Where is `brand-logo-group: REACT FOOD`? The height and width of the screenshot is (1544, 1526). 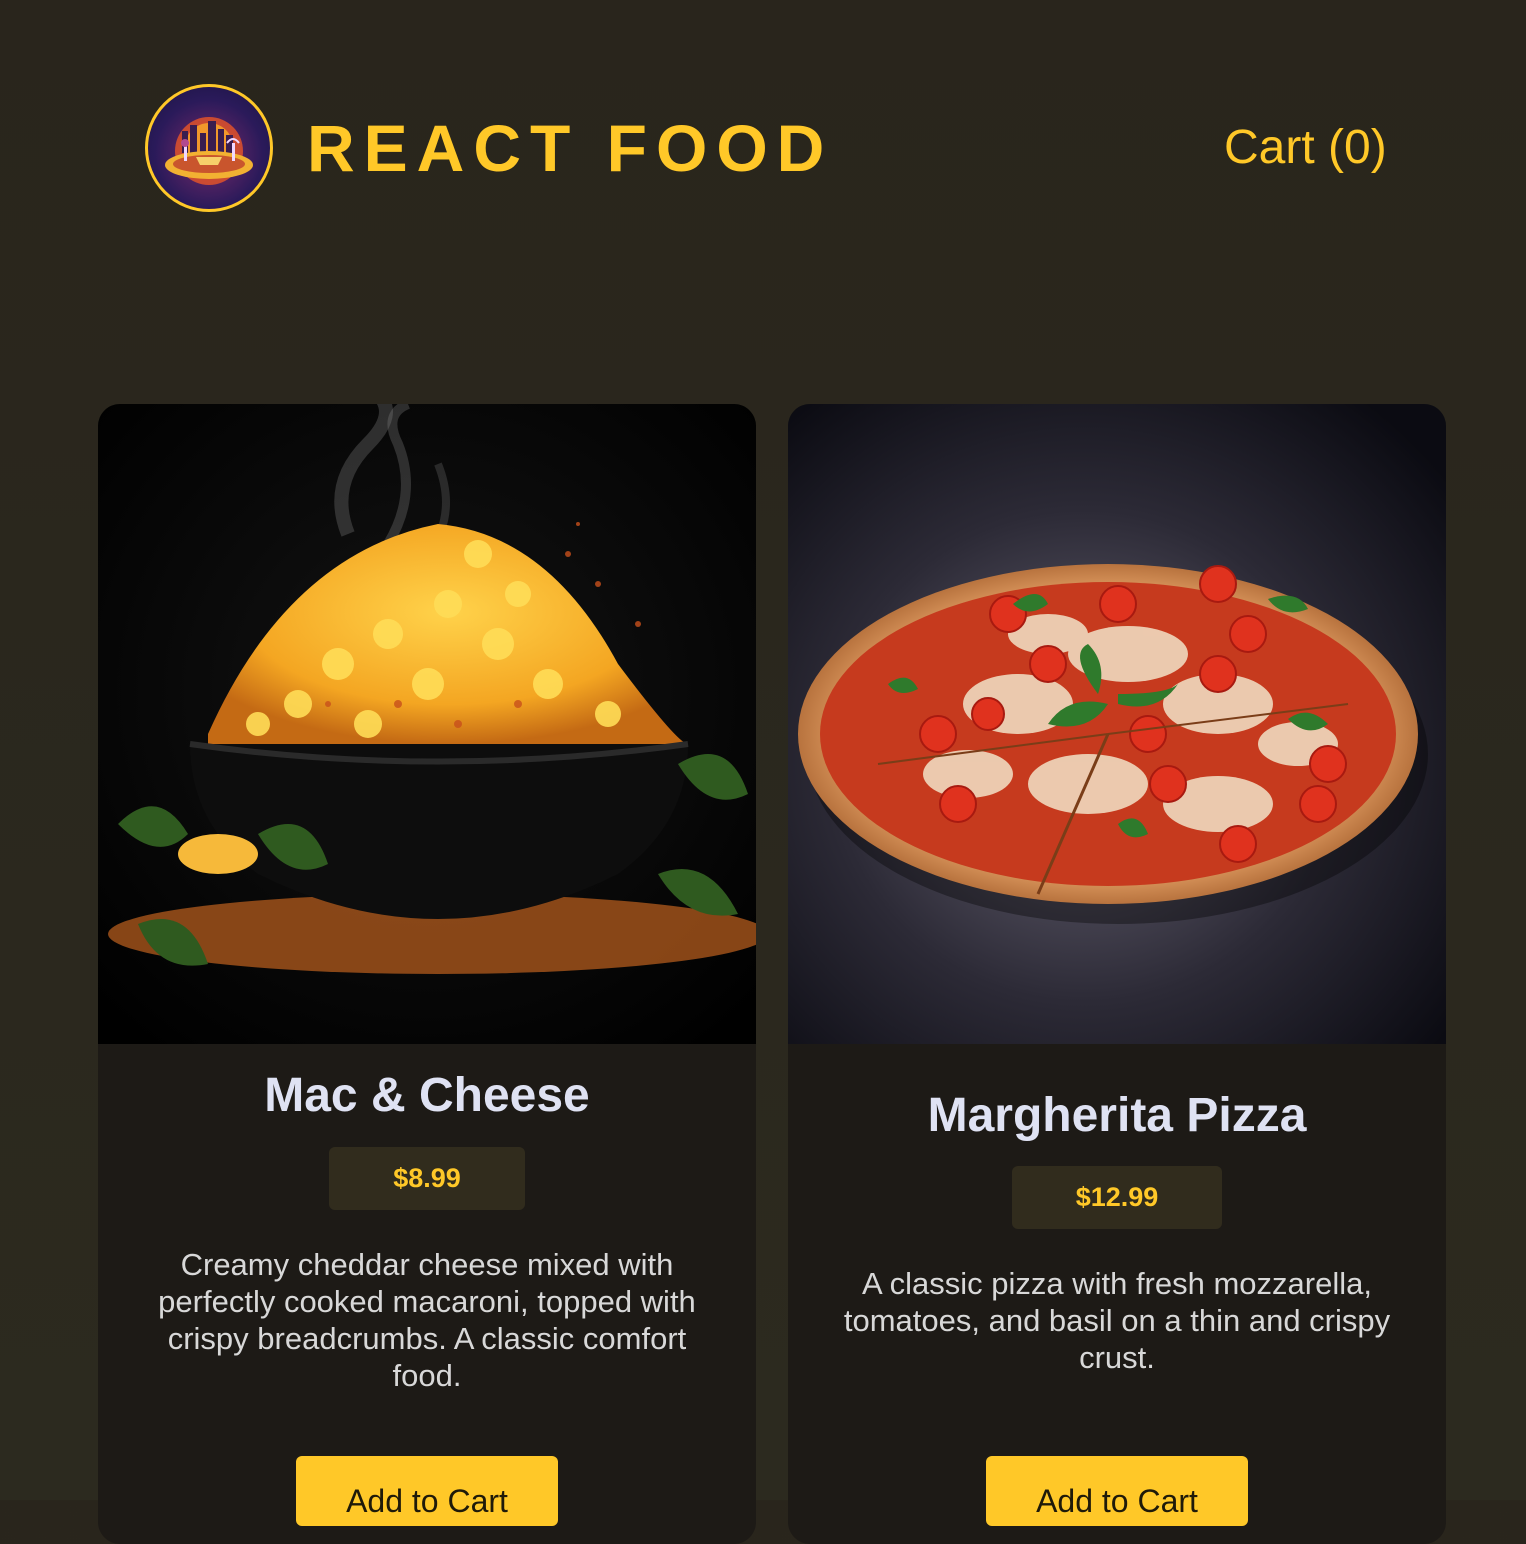
brand-logo-group: REACT FOOD is located at coordinates (489, 148).